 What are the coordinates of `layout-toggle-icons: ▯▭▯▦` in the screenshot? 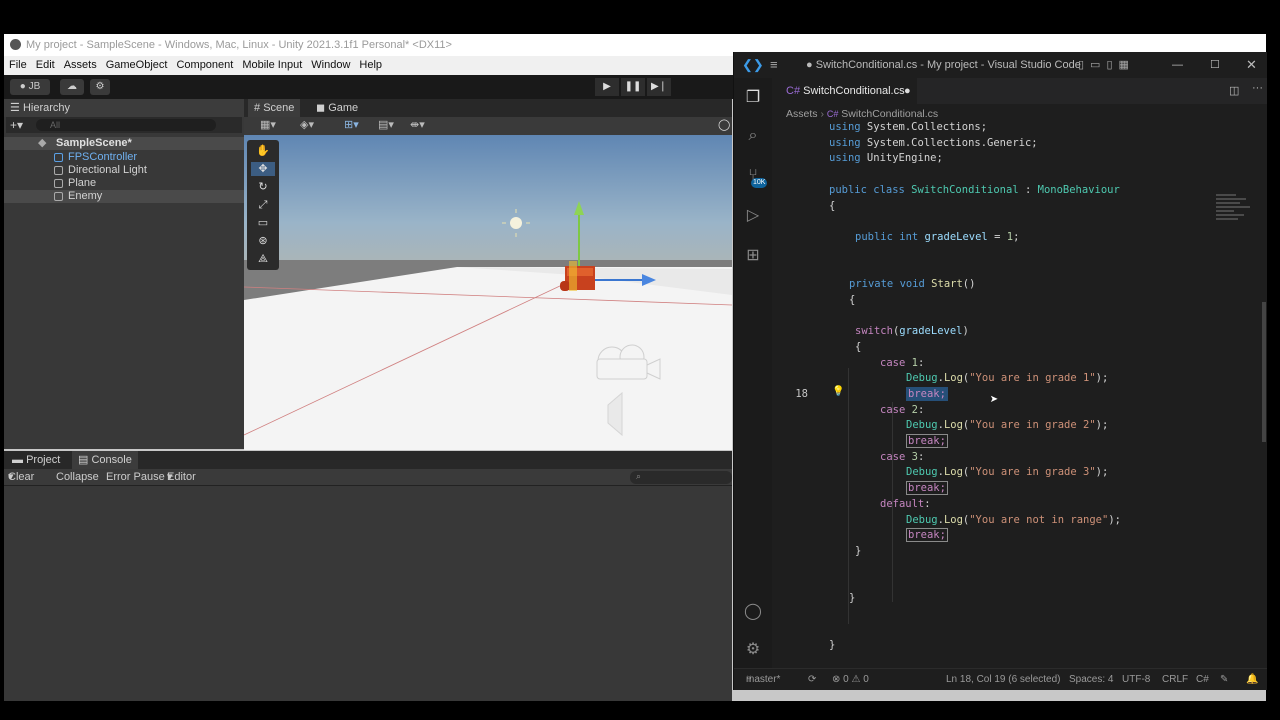 It's located at (1106, 65).